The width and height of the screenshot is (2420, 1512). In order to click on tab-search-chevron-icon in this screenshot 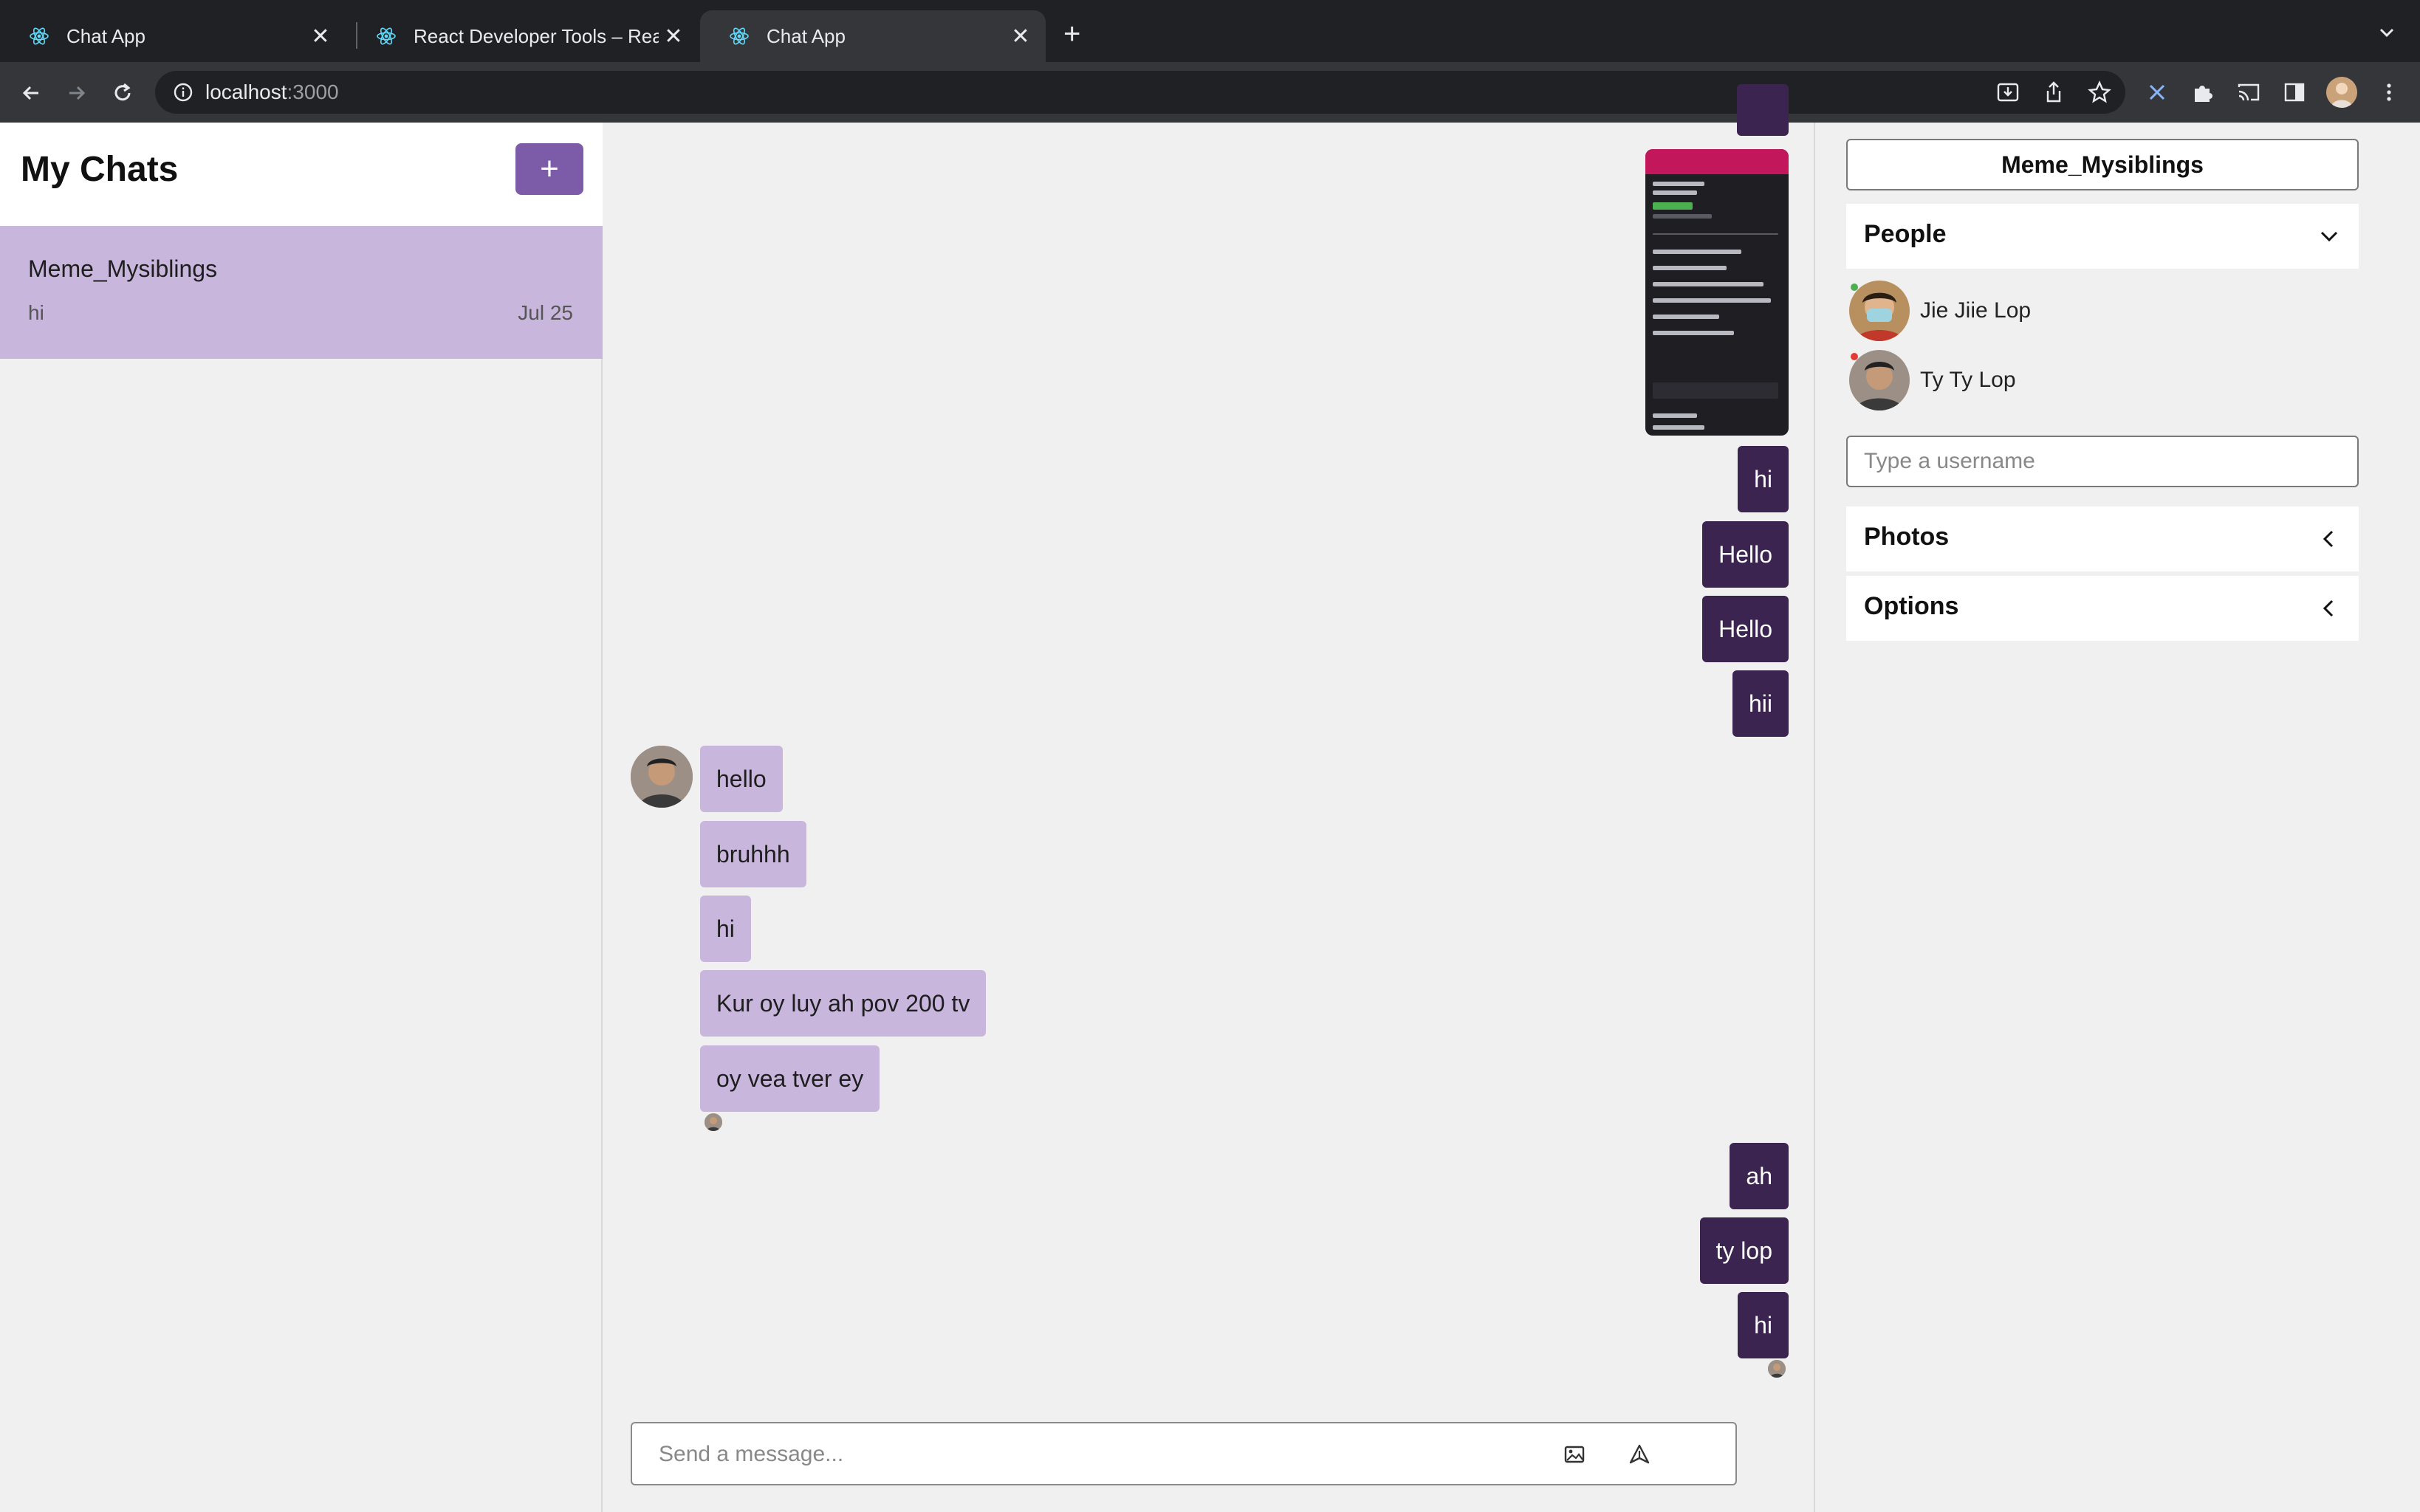, I will do `click(2387, 34)`.